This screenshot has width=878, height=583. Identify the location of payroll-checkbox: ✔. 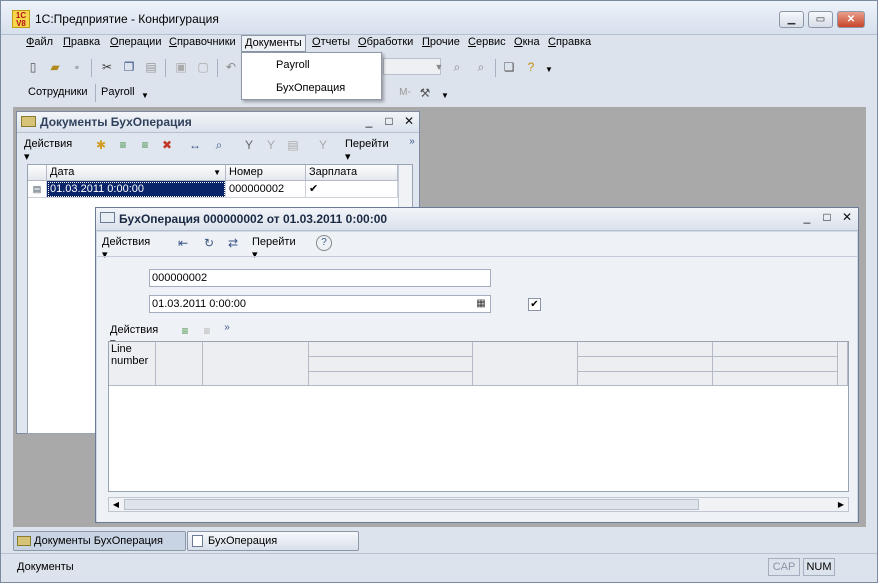
(534, 304).